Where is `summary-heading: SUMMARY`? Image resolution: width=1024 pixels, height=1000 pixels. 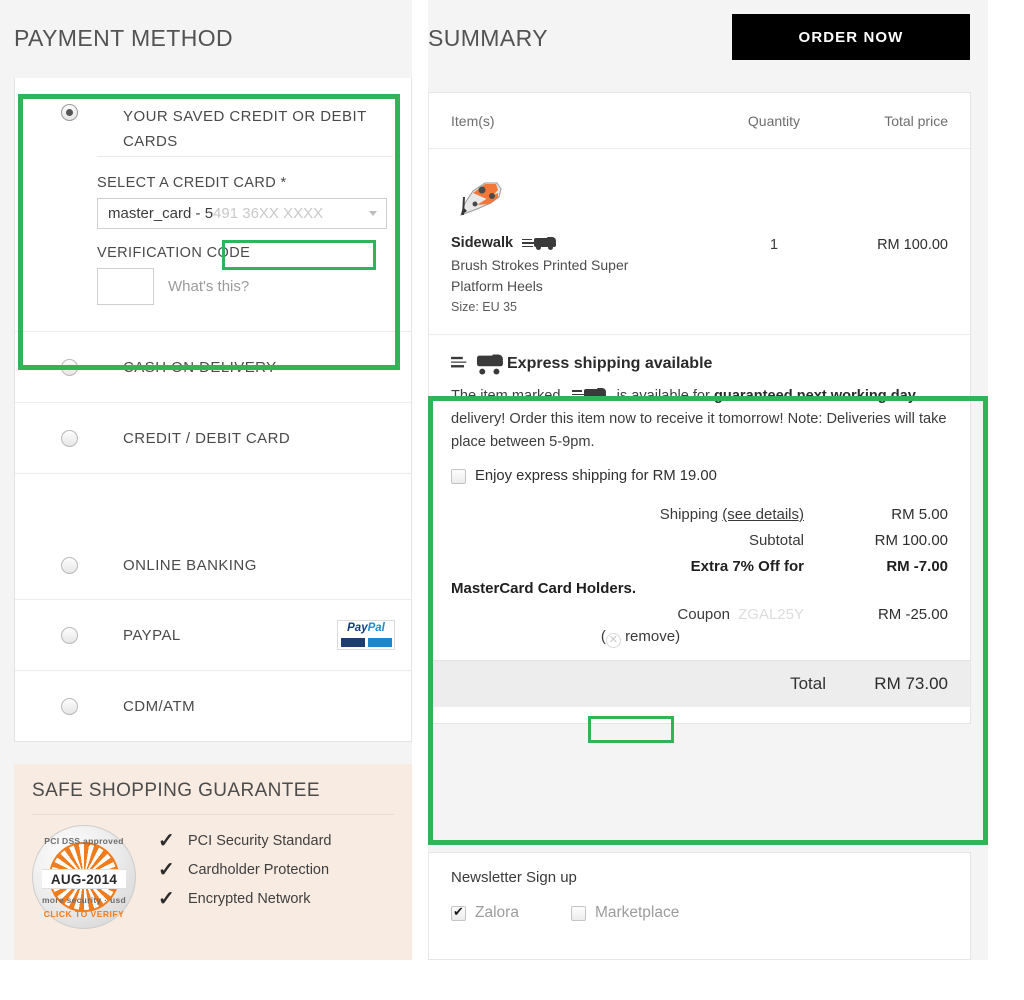 summary-heading: SUMMARY is located at coordinates (488, 38).